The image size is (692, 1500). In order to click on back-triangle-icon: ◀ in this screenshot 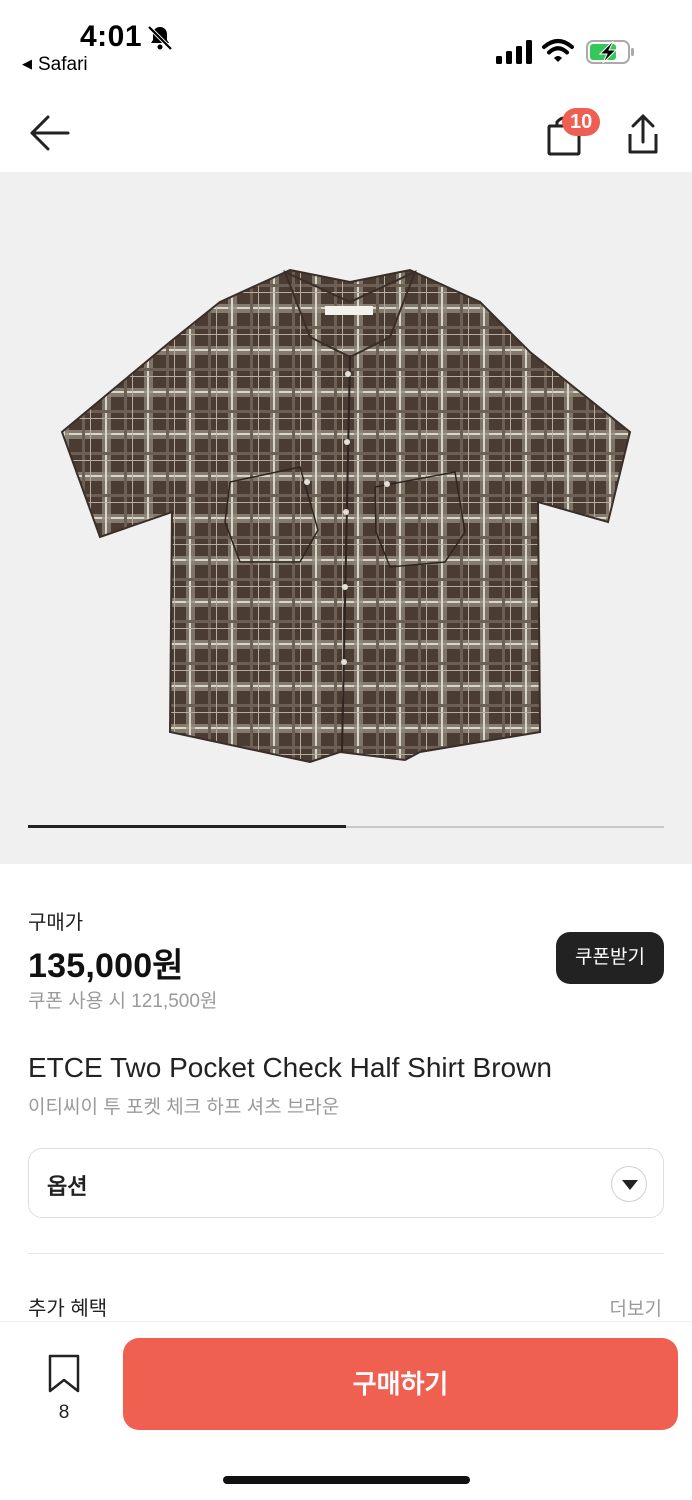, I will do `click(27, 63)`.